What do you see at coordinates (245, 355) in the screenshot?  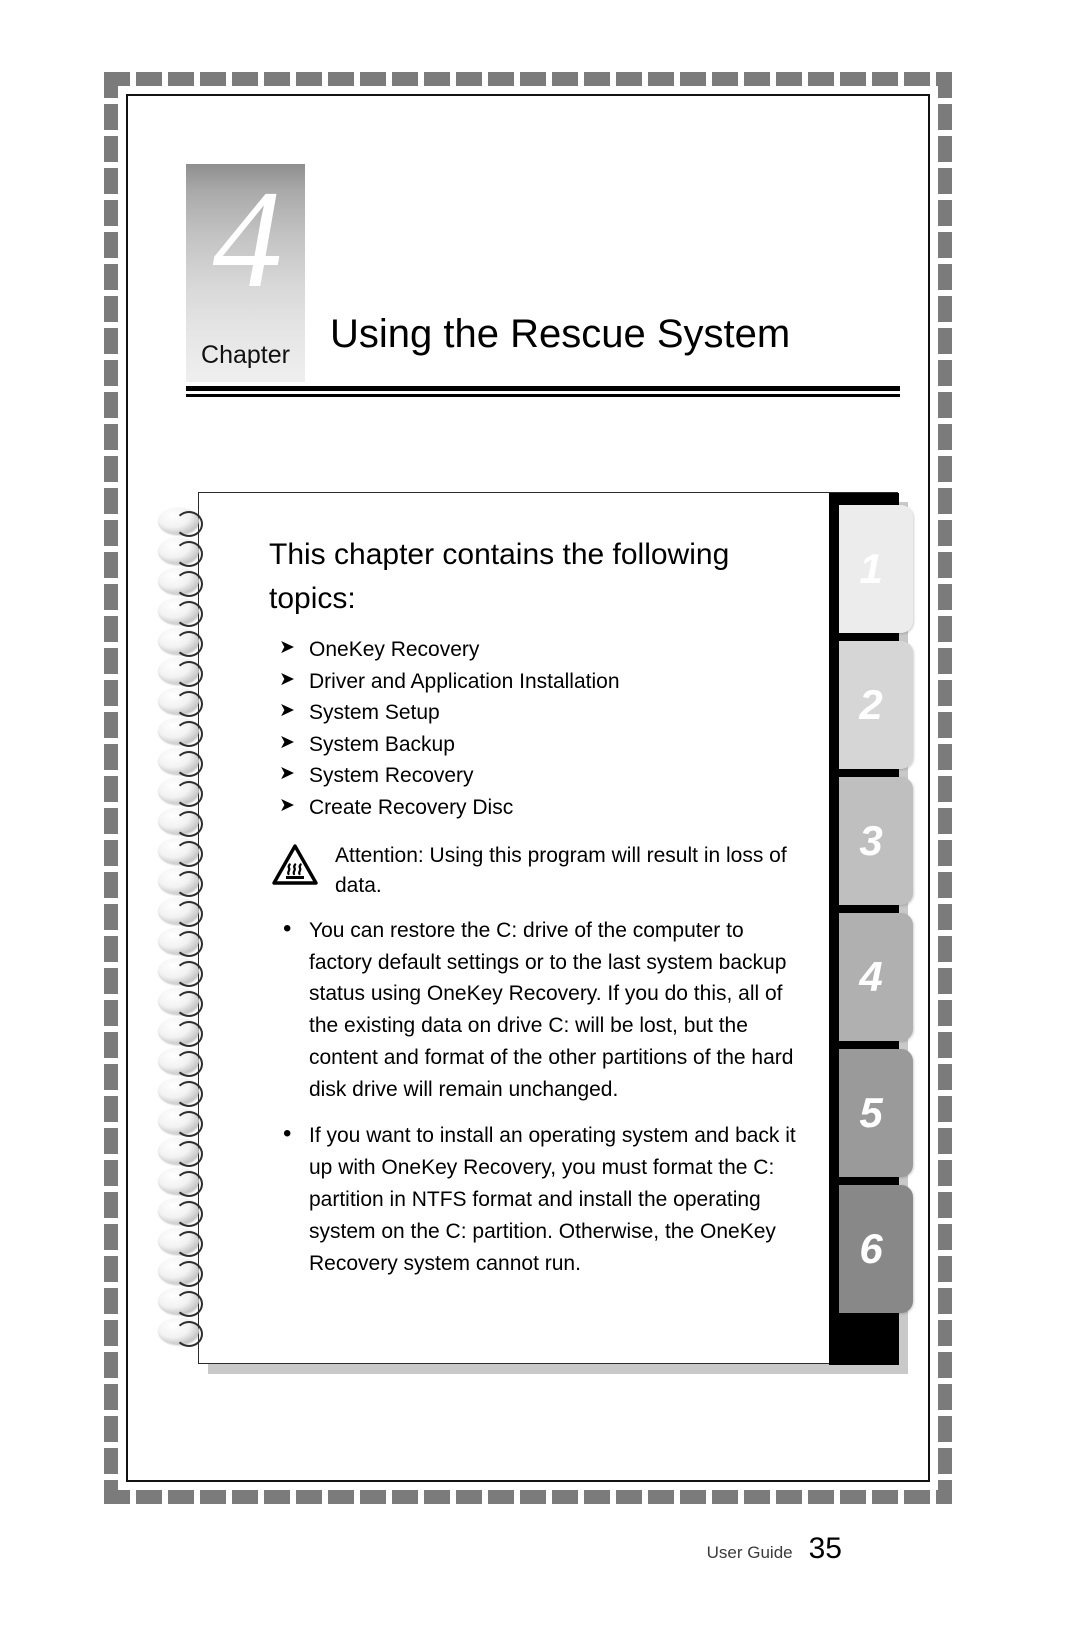 I see `chapter-word-label: Chapter` at bounding box center [245, 355].